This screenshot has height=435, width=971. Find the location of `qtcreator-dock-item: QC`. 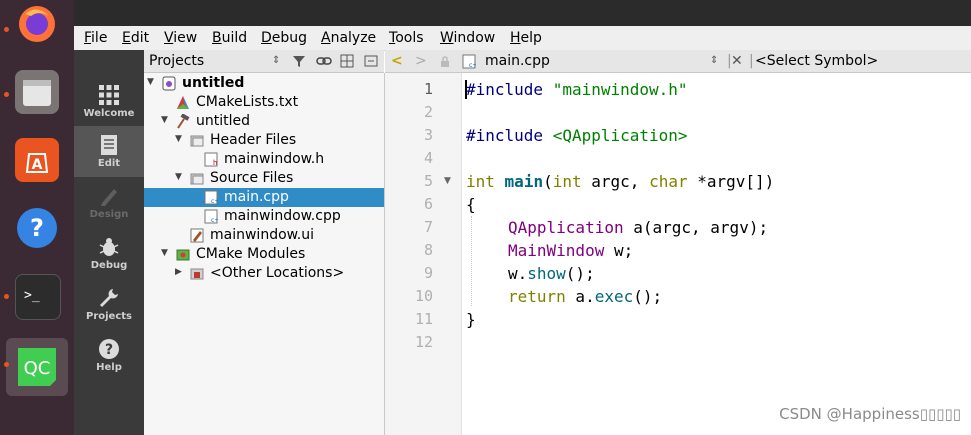

qtcreator-dock-item: QC is located at coordinates (37, 367).